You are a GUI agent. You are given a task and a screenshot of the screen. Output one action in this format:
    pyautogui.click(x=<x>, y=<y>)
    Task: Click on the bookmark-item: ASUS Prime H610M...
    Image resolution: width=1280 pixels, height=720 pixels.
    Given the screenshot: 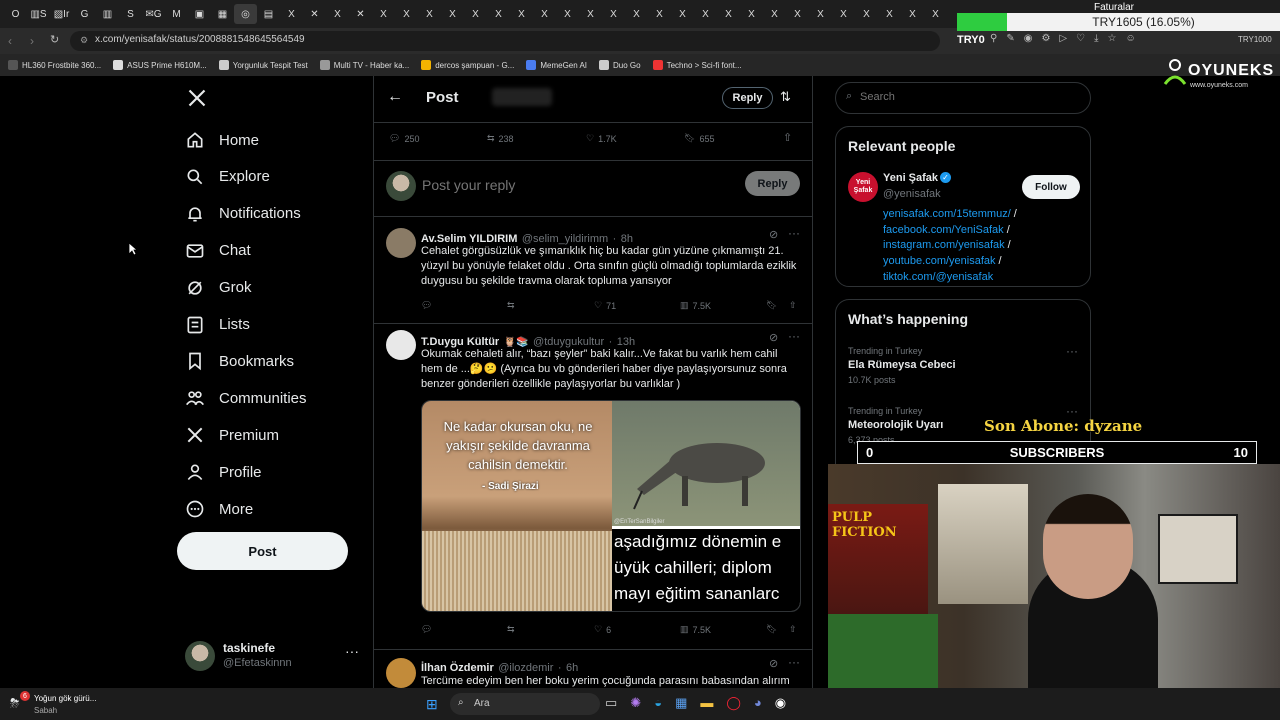 What is the action you would take?
    pyautogui.click(x=160, y=65)
    